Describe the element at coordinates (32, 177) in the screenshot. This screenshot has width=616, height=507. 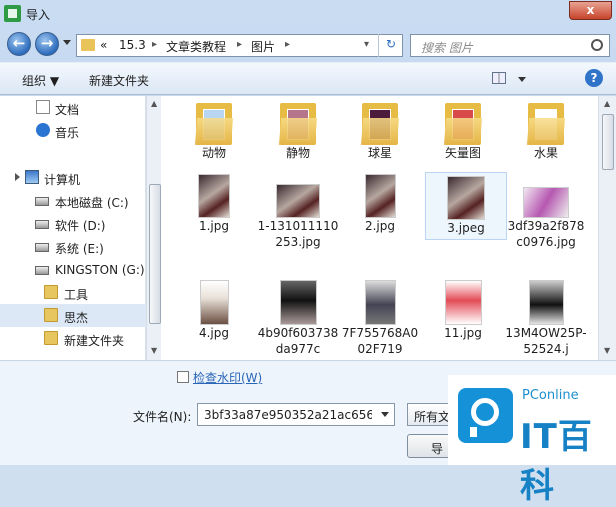
I see `computer-icon` at that location.